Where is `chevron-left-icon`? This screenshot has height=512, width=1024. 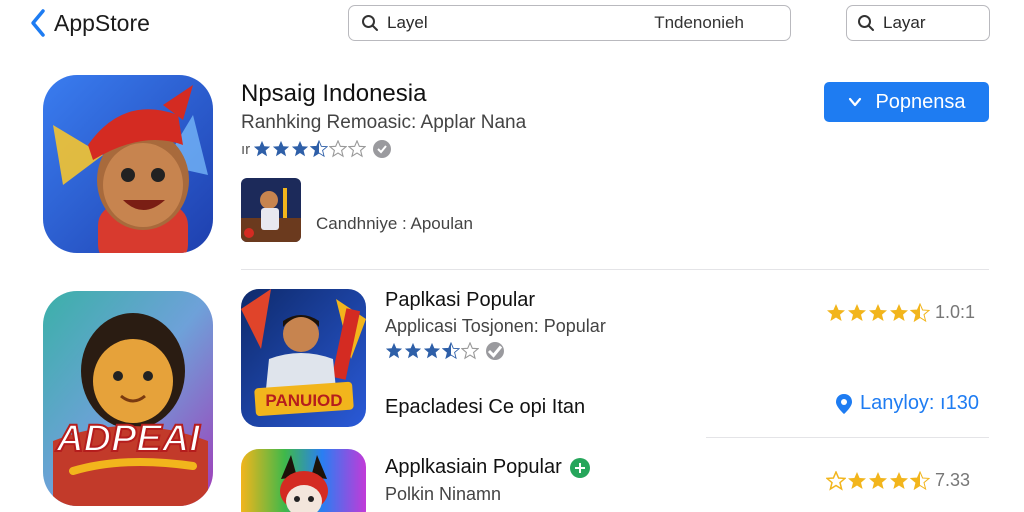
chevron-left-icon is located at coordinates (38, 23).